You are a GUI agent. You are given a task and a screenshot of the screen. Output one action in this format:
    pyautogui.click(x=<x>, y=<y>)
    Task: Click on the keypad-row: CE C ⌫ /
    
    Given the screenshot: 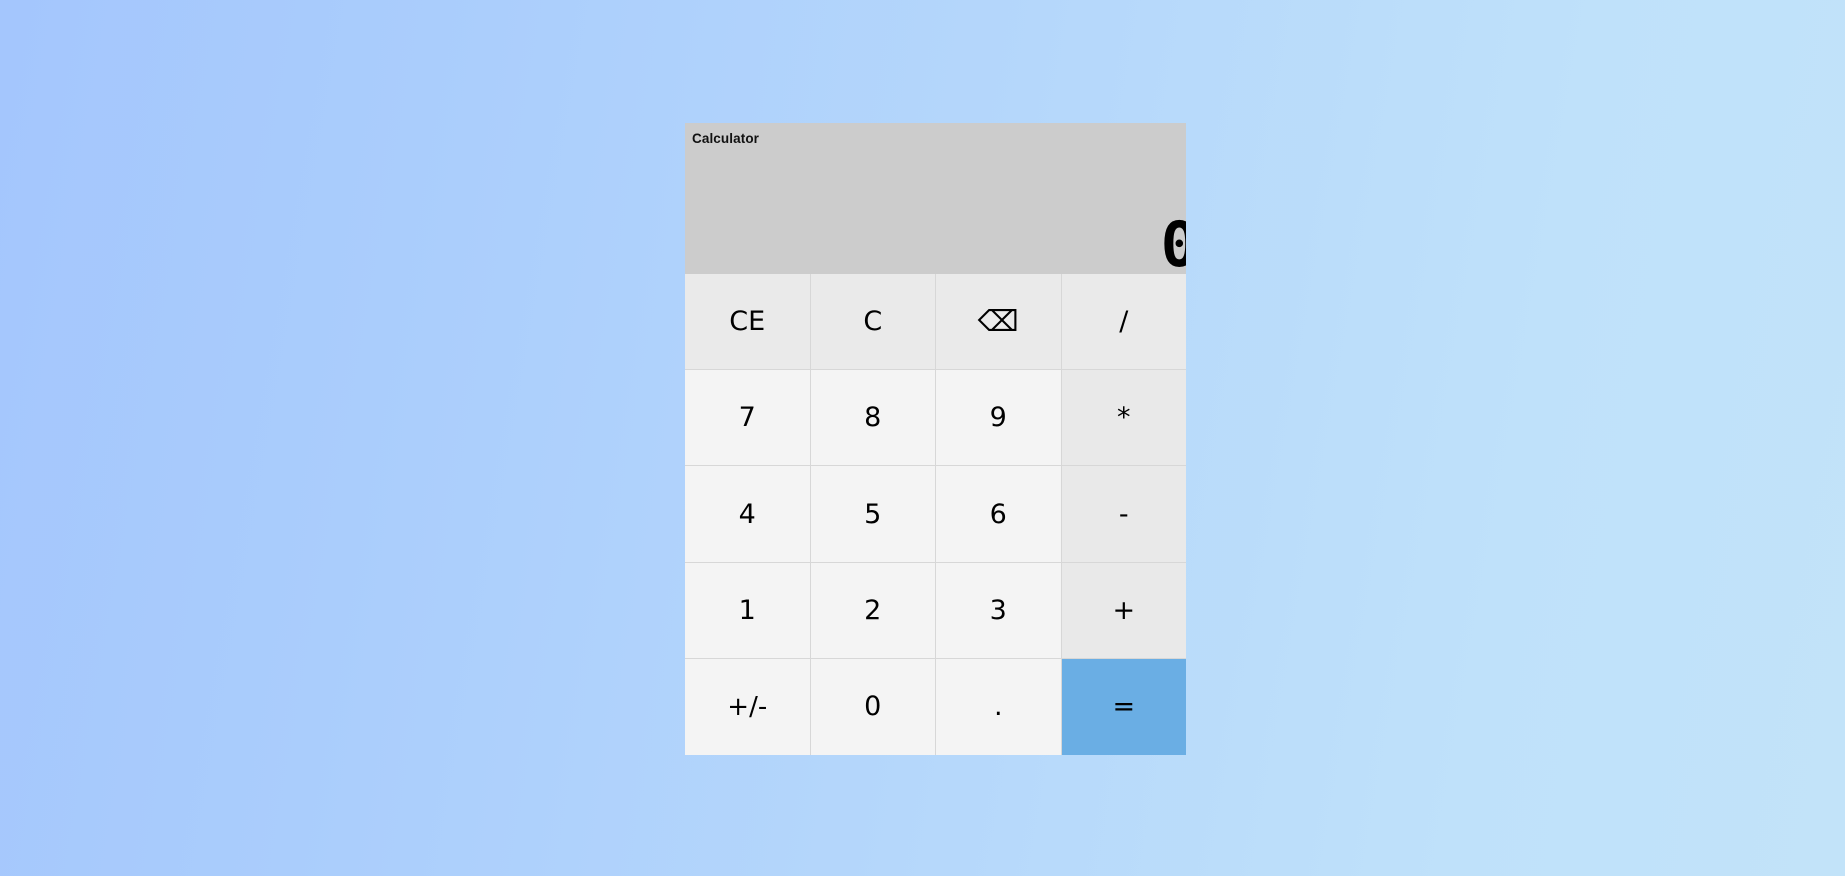 What is the action you would take?
    pyautogui.click(x=935, y=322)
    